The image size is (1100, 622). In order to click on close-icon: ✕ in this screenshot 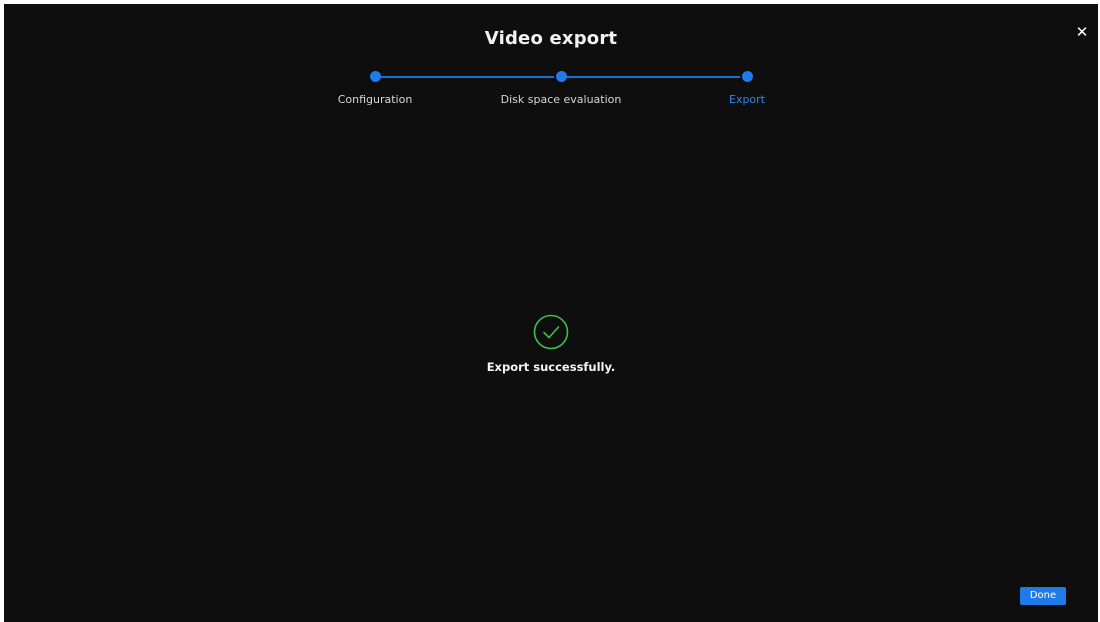, I will do `click(1082, 32)`.